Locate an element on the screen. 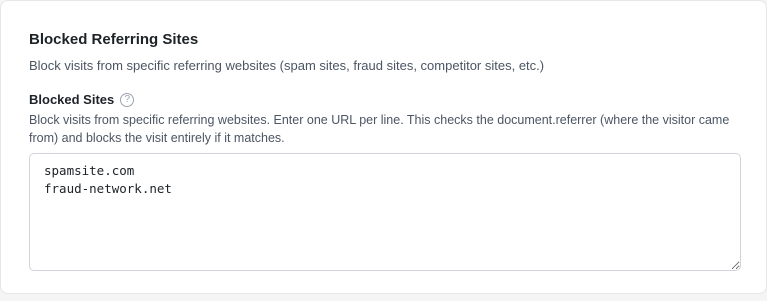  blocked-sites-label: Blocked Sites is located at coordinates (72, 99).